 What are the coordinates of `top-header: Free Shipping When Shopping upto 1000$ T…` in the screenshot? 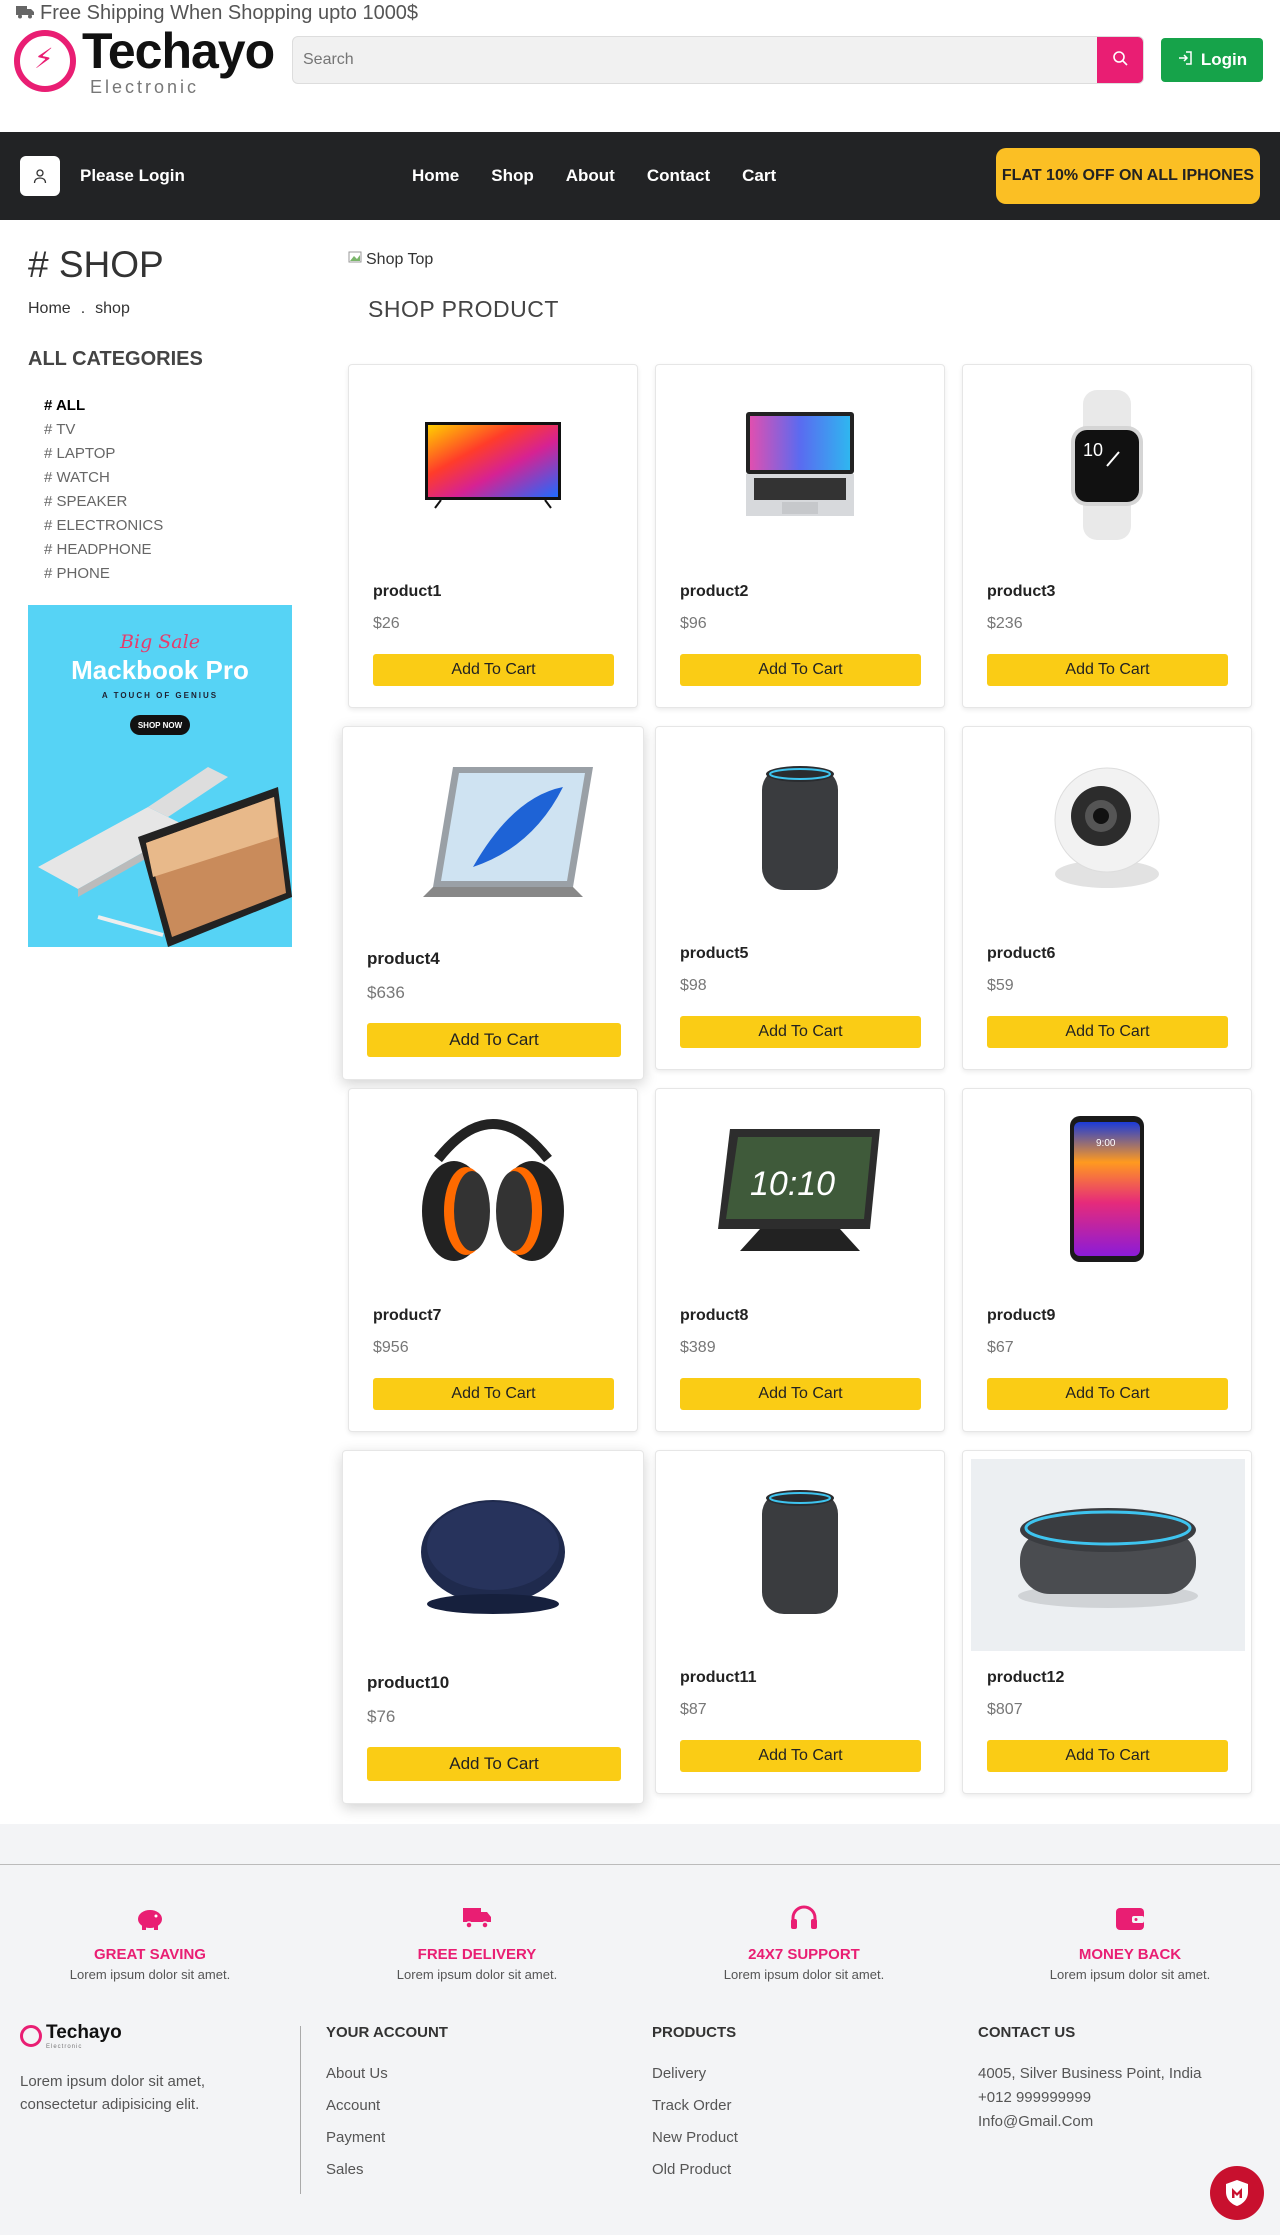 It's located at (640, 65).